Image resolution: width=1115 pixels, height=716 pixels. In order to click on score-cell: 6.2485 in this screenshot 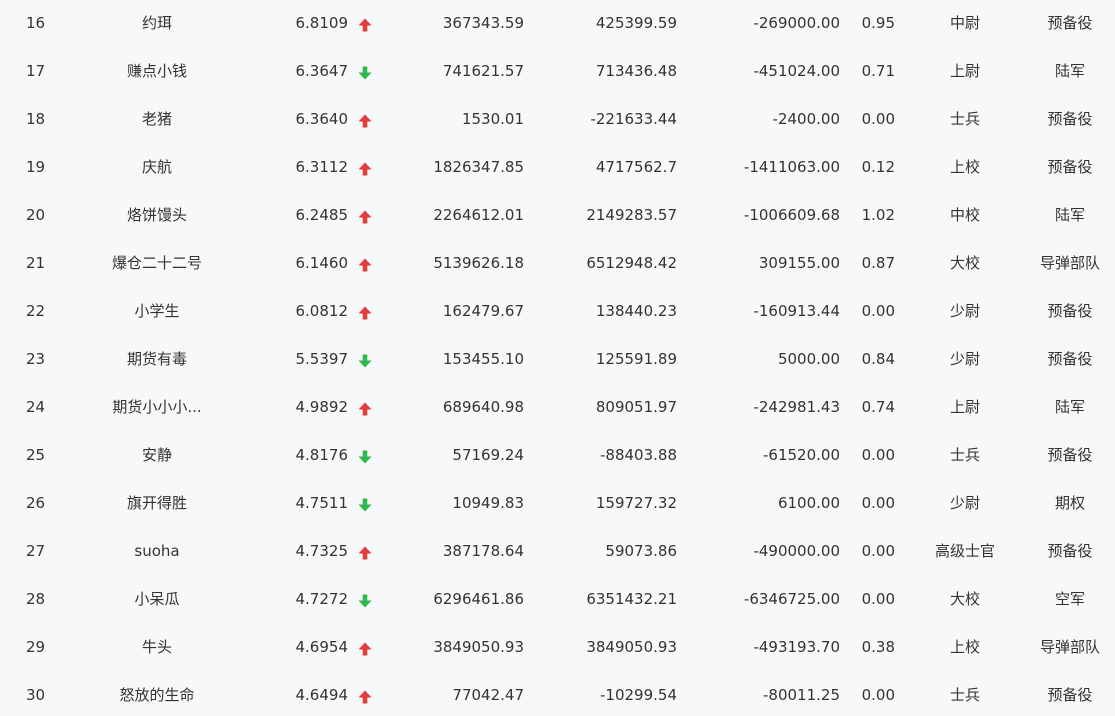, I will do `click(322, 215)`.